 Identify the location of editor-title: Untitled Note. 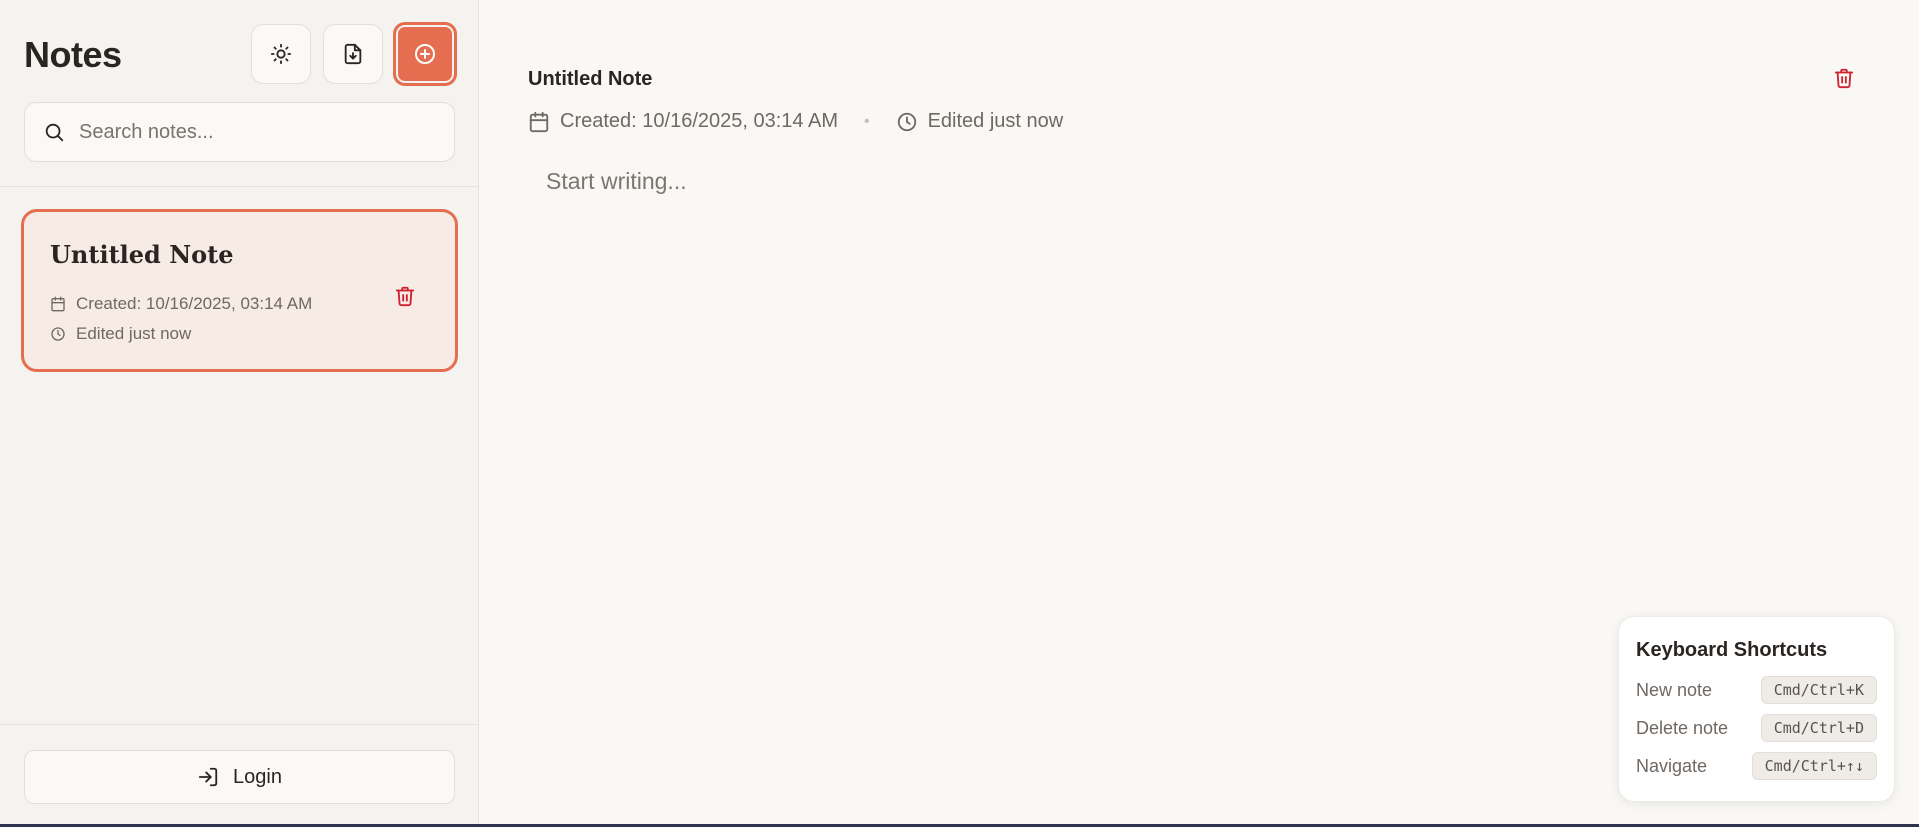
(590, 79).